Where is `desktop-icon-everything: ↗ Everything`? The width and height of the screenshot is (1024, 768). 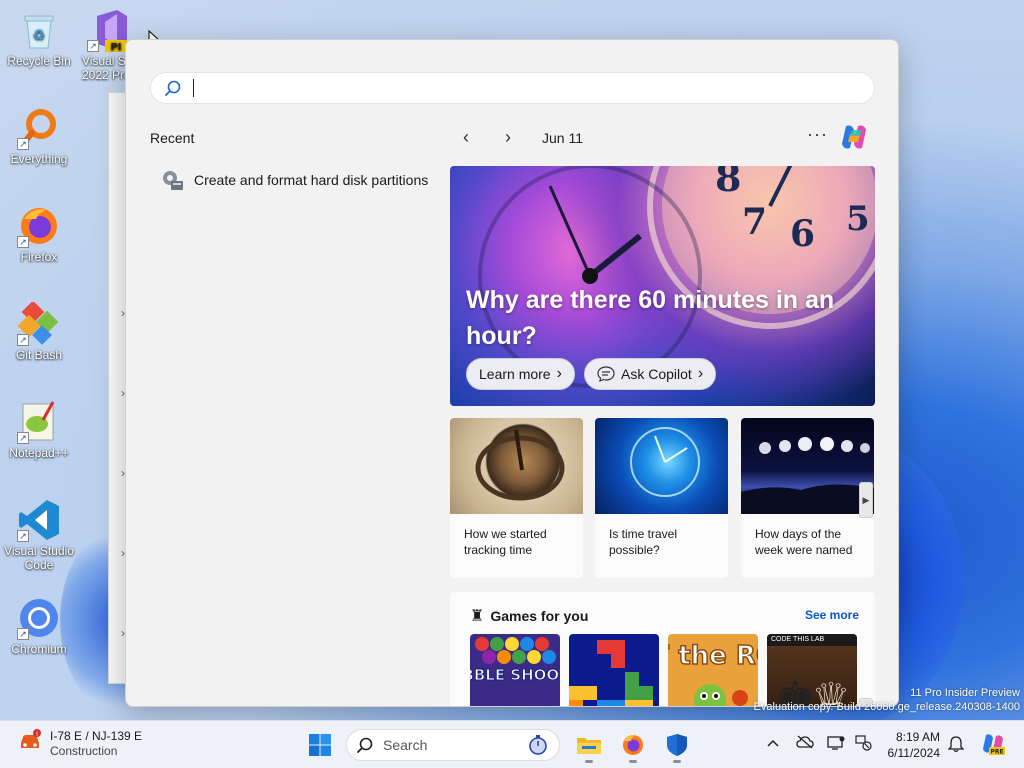
desktop-icon-everything: ↗ Everything is located at coordinates (39, 136).